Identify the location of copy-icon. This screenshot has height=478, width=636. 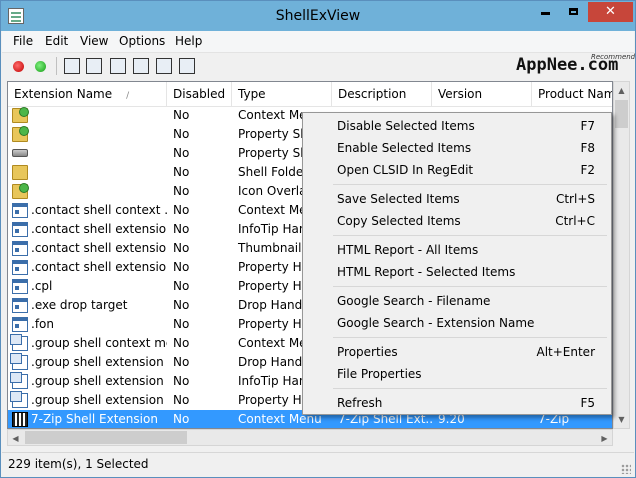
(118, 66).